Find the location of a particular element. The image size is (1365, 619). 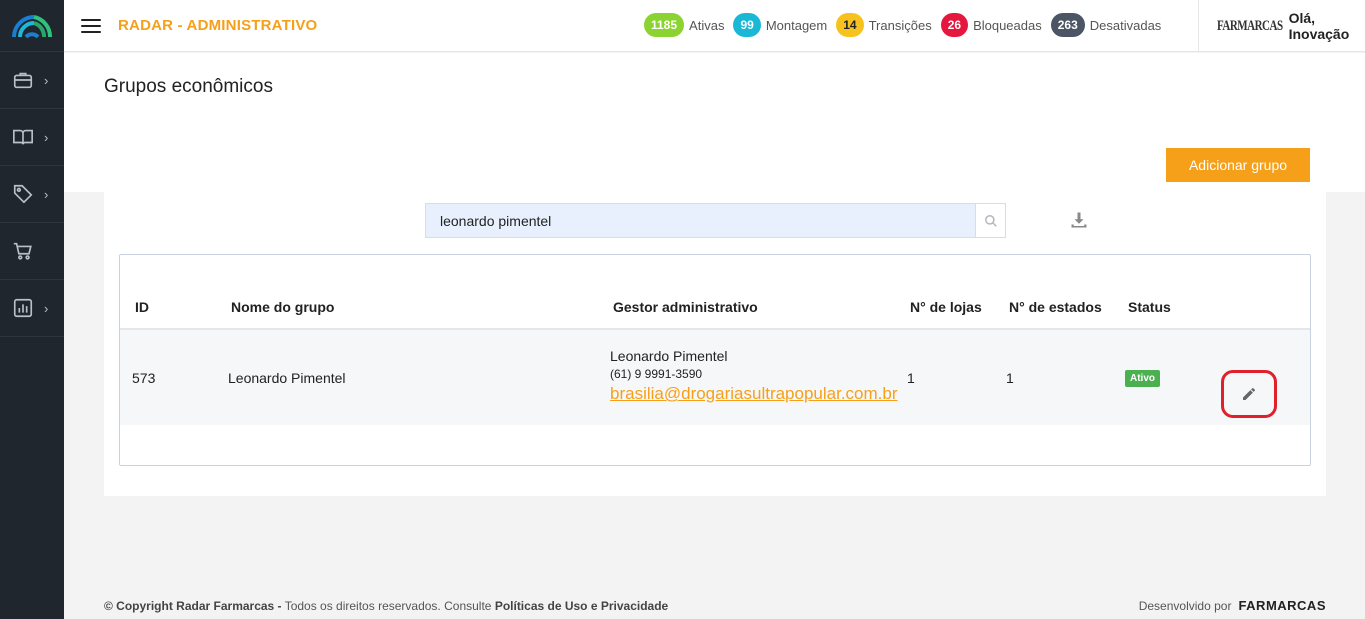

sidebar-item-briefcase: › is located at coordinates (32, 80).